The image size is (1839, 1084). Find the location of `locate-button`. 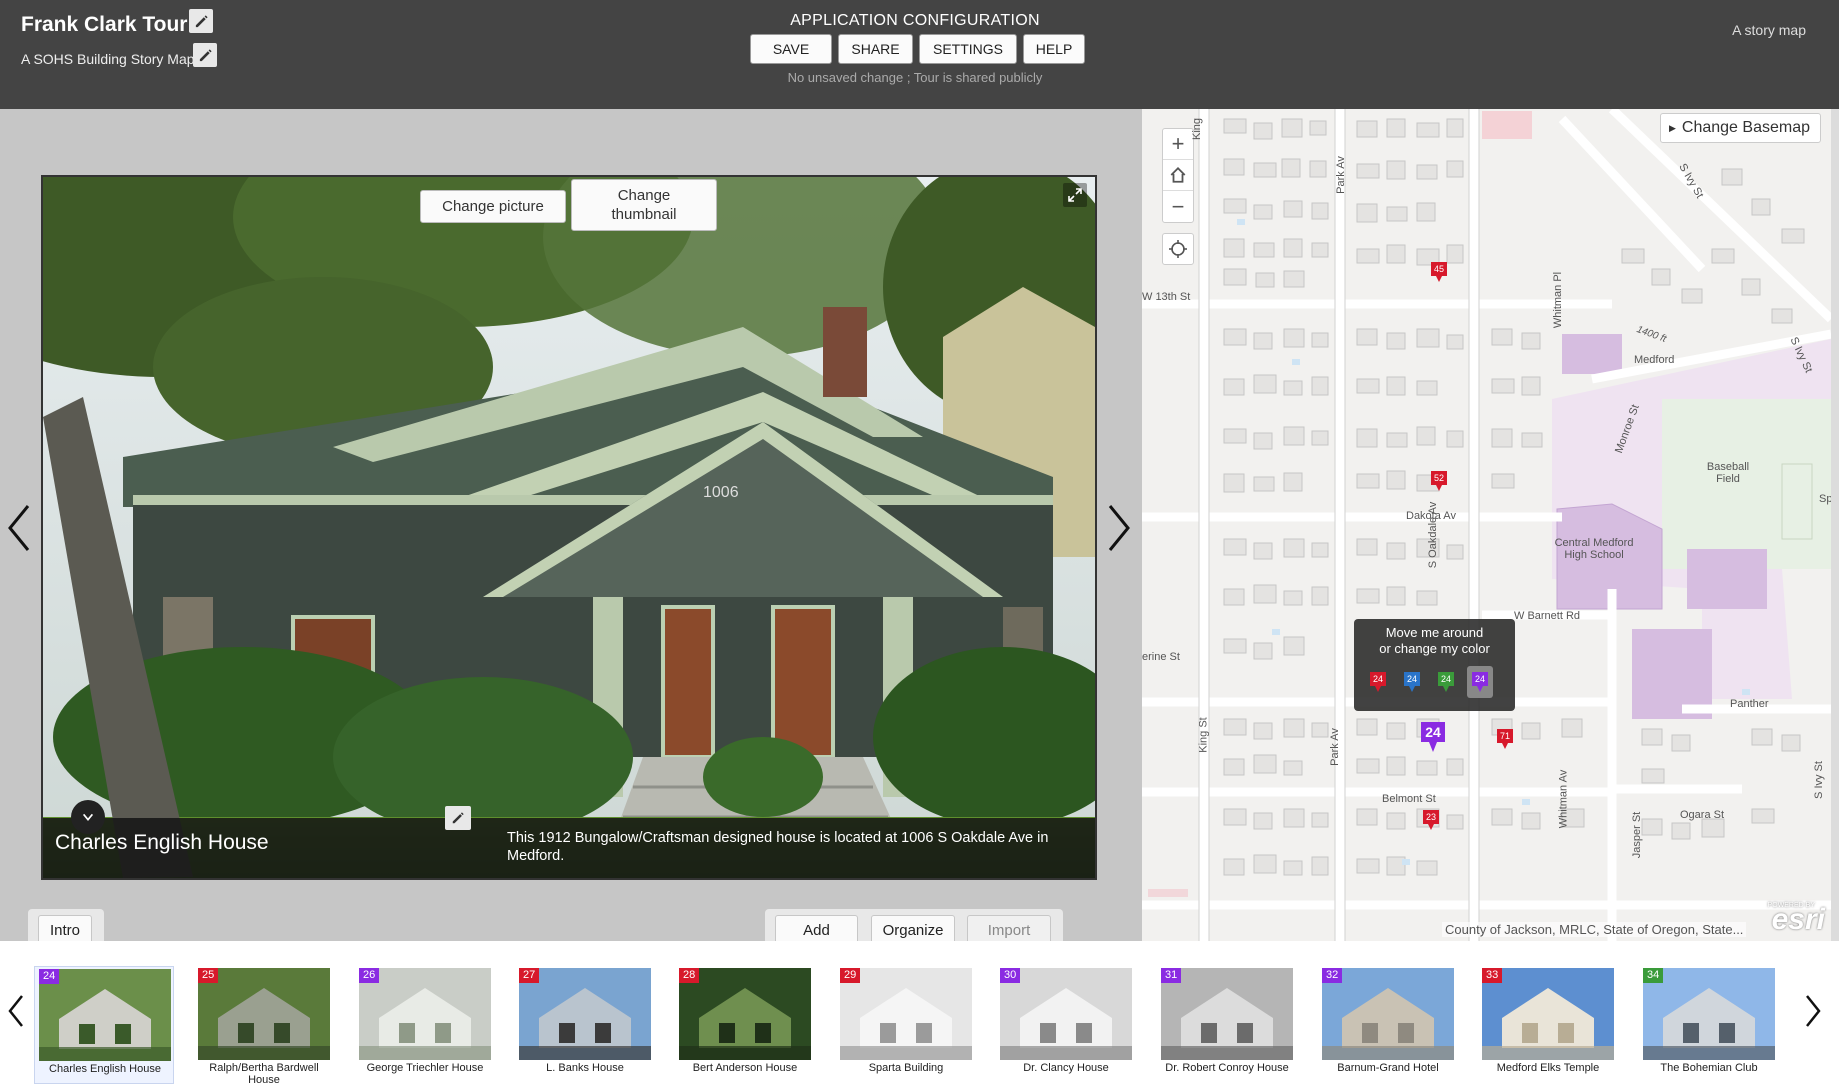

locate-button is located at coordinates (1178, 249).